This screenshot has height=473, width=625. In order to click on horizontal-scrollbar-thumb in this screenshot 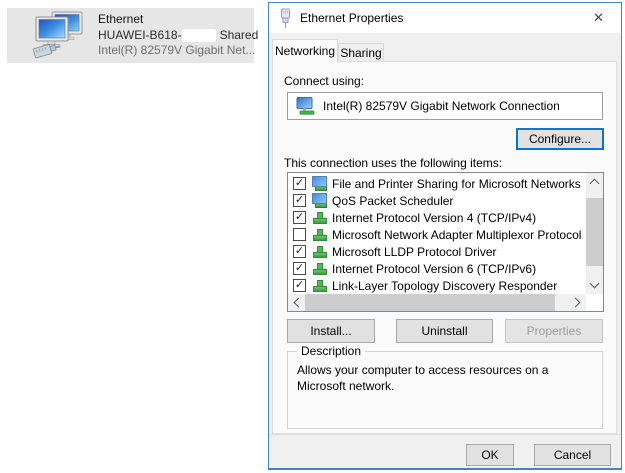, I will do `click(430, 302)`.